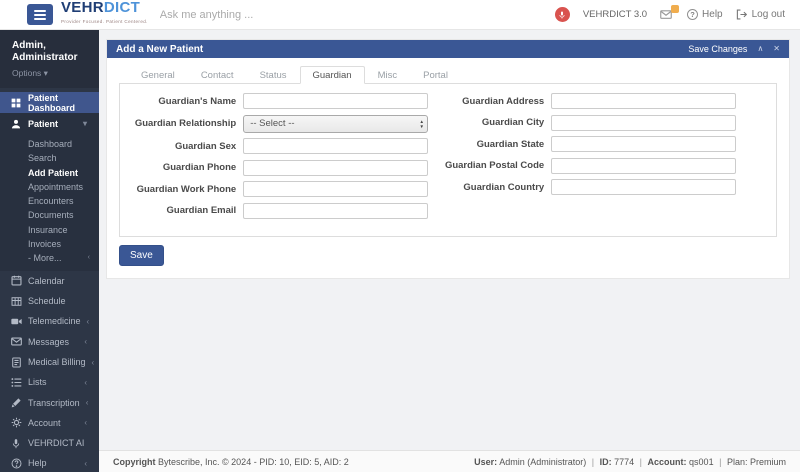 The width and height of the screenshot is (800, 472). What do you see at coordinates (49, 230) in the screenshot?
I see `sidebar-item-insurance: Insurance` at bounding box center [49, 230].